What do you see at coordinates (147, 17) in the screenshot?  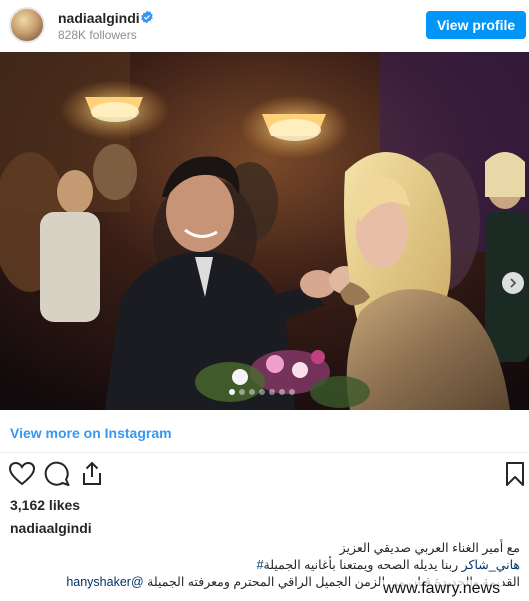 I see `verified-badge-icon` at bounding box center [147, 17].